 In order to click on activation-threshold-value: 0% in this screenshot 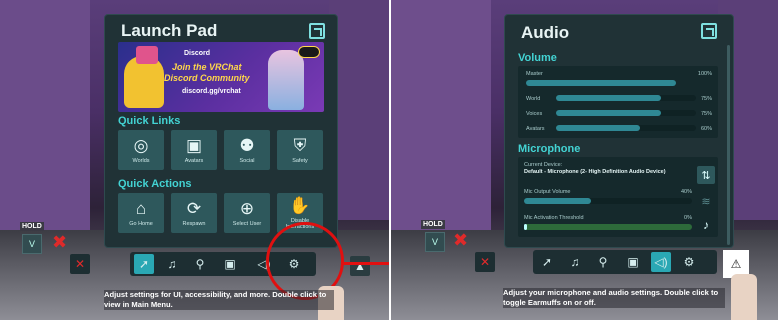, I will do `click(688, 218)`.